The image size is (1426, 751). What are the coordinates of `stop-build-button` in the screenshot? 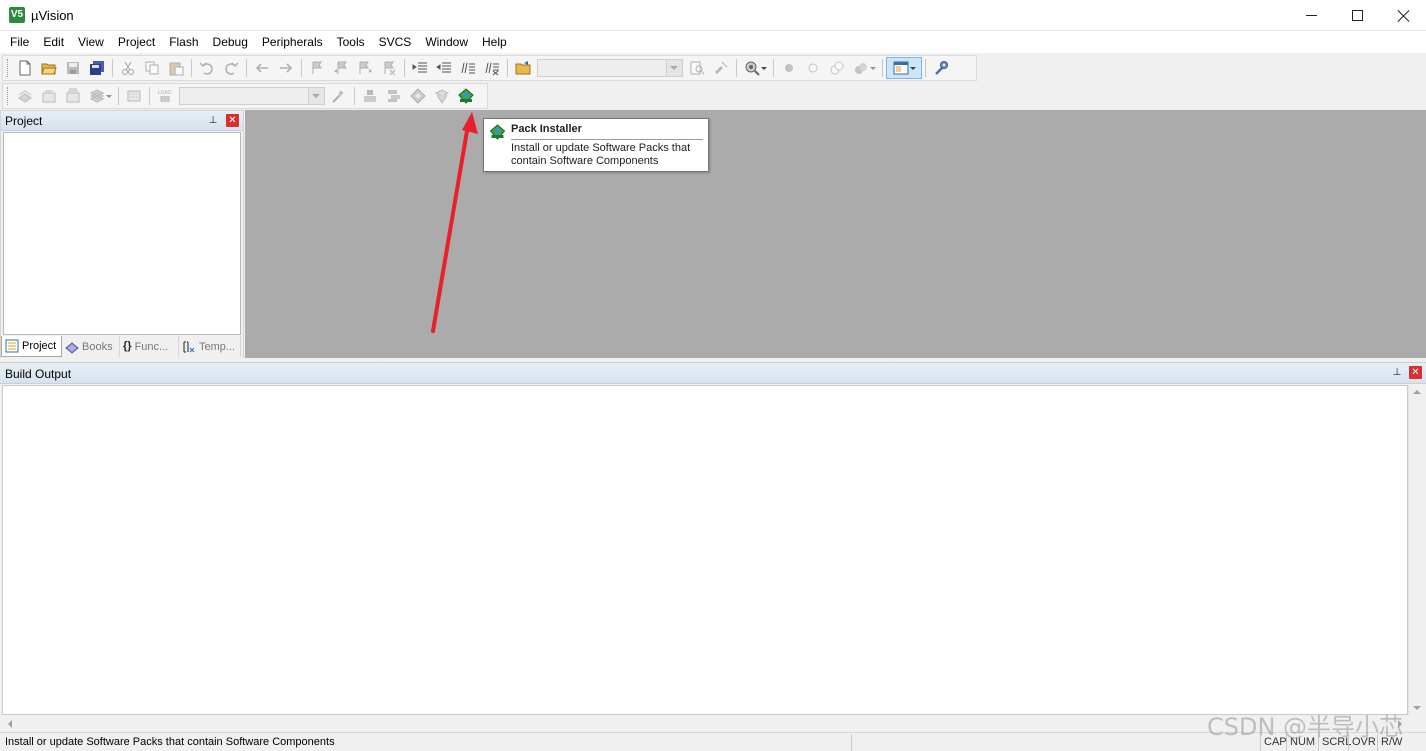 It's located at (134, 96).